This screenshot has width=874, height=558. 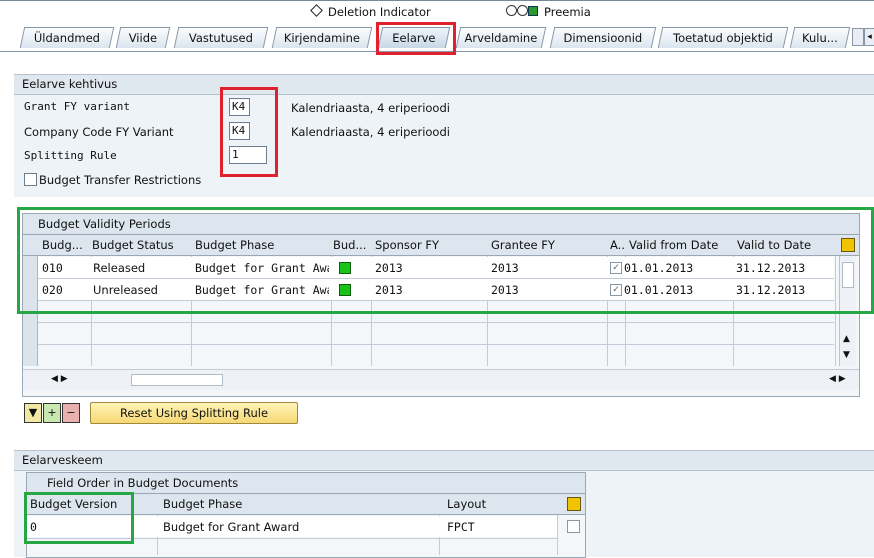 What do you see at coordinates (249, 132) in the screenshot?
I see `fy-fields-highlight` at bounding box center [249, 132].